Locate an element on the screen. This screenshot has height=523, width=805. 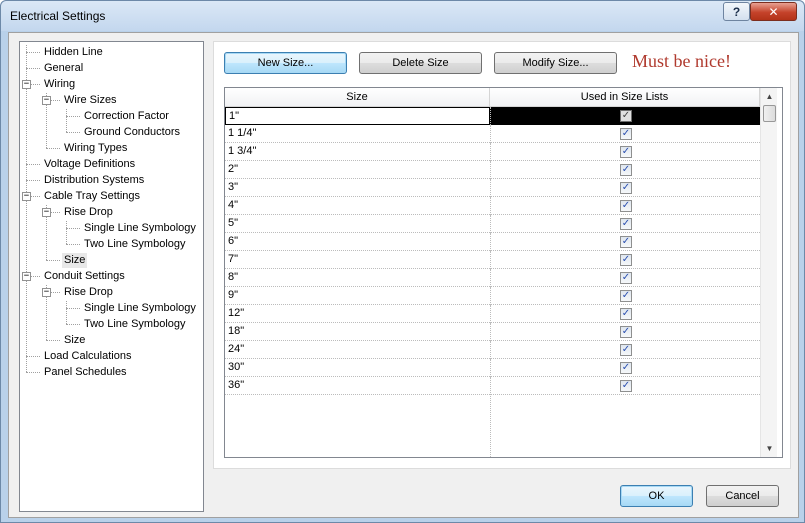
tree-item: Panel Schedules is located at coordinates (85, 372).